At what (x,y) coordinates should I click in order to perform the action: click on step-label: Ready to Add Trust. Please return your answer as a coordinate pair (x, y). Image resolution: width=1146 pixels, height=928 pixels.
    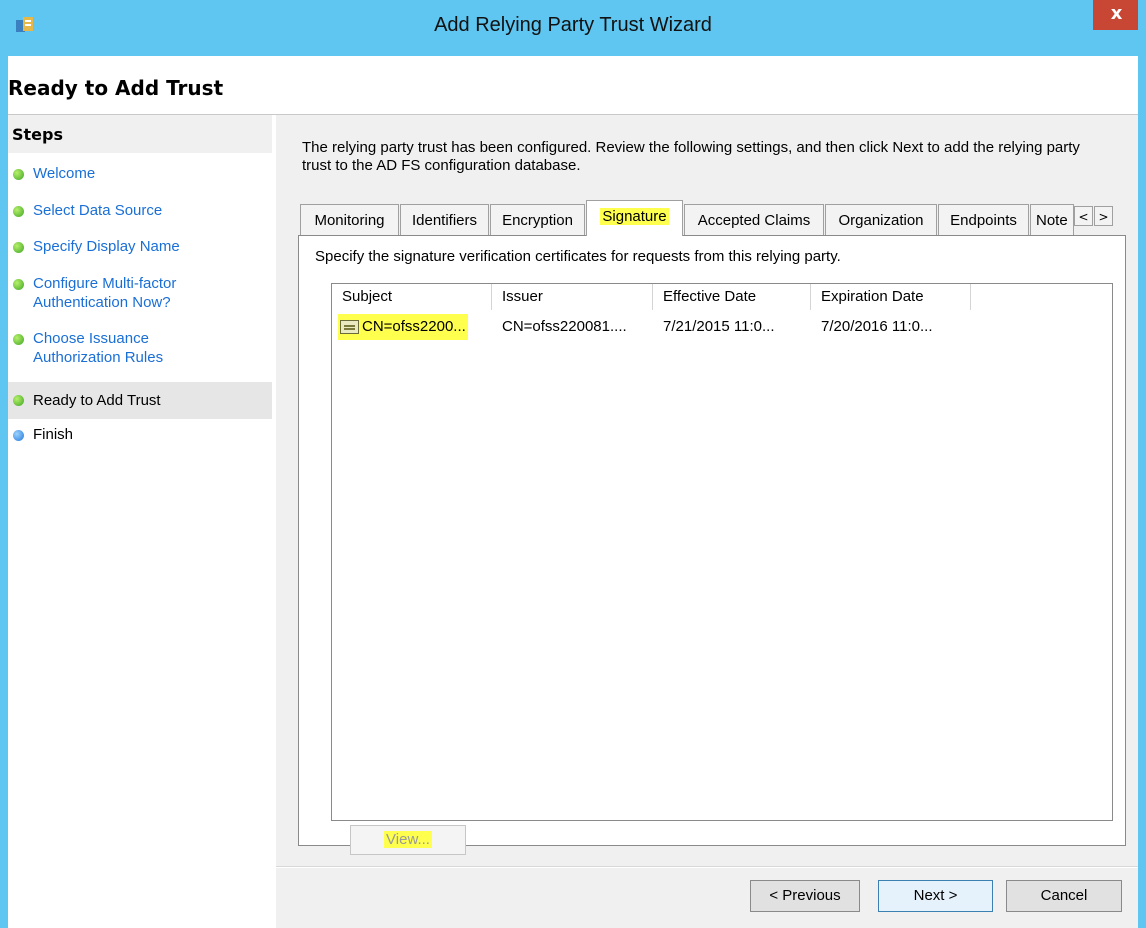
    Looking at the image, I should click on (97, 400).